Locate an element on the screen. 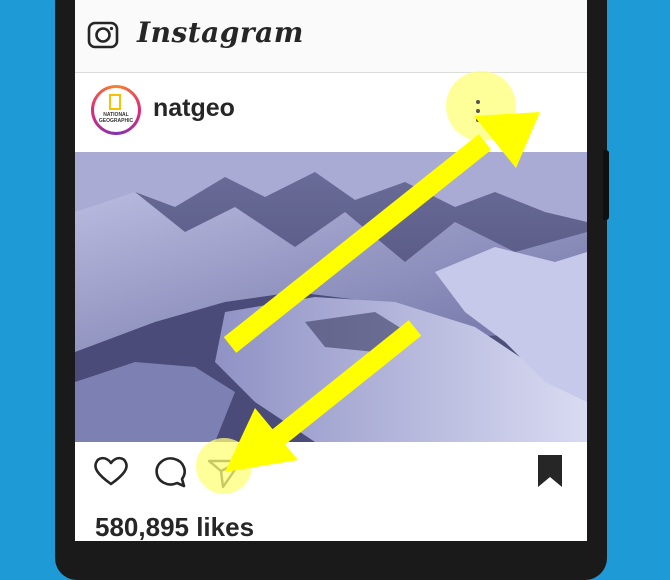 The width and height of the screenshot is (670, 580). avatar: NATIONAL GEOGRAPHIC is located at coordinates (116, 110).